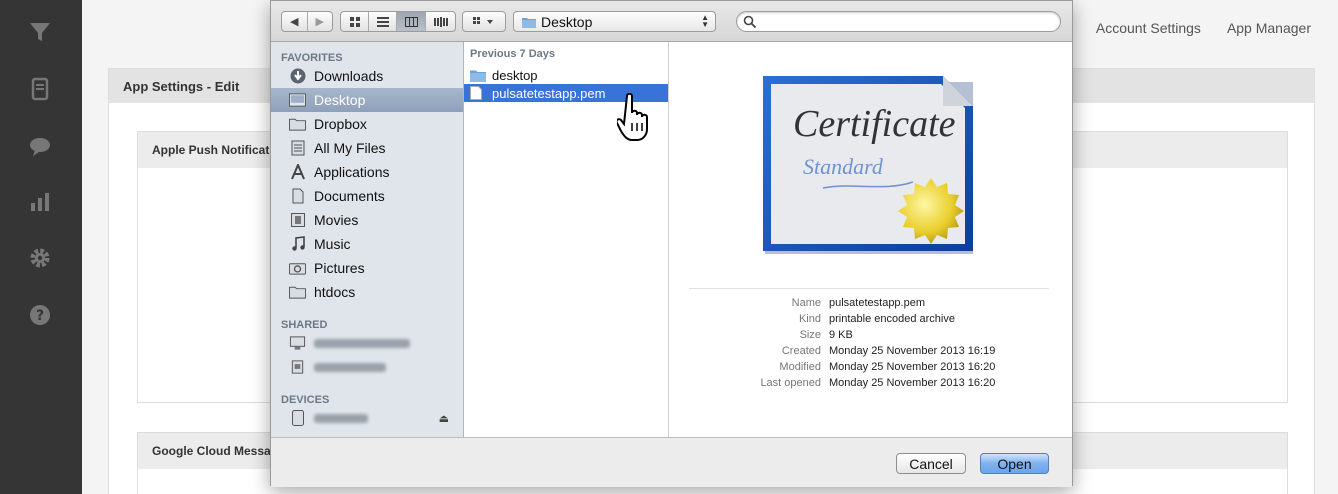 Image resolution: width=1338 pixels, height=494 pixels. What do you see at coordinates (340, 124) in the screenshot?
I see `sidebar-item-label: Dropbox` at bounding box center [340, 124].